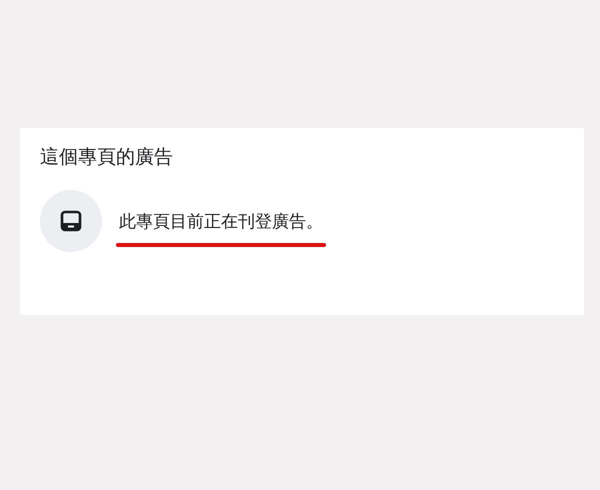 The width and height of the screenshot is (600, 490). I want to click on status-text: 此專頁目前正在刊登廣告。, so click(221, 221).